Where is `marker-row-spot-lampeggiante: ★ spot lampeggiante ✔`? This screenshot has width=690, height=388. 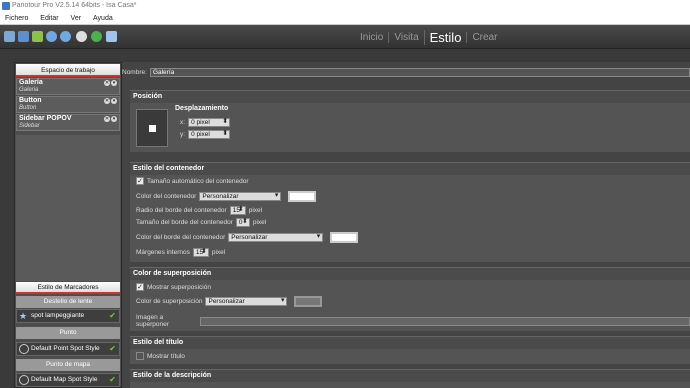
marker-row-spot-lampeggiante: ★ spot lampeggiante ✔ is located at coordinates (68, 316).